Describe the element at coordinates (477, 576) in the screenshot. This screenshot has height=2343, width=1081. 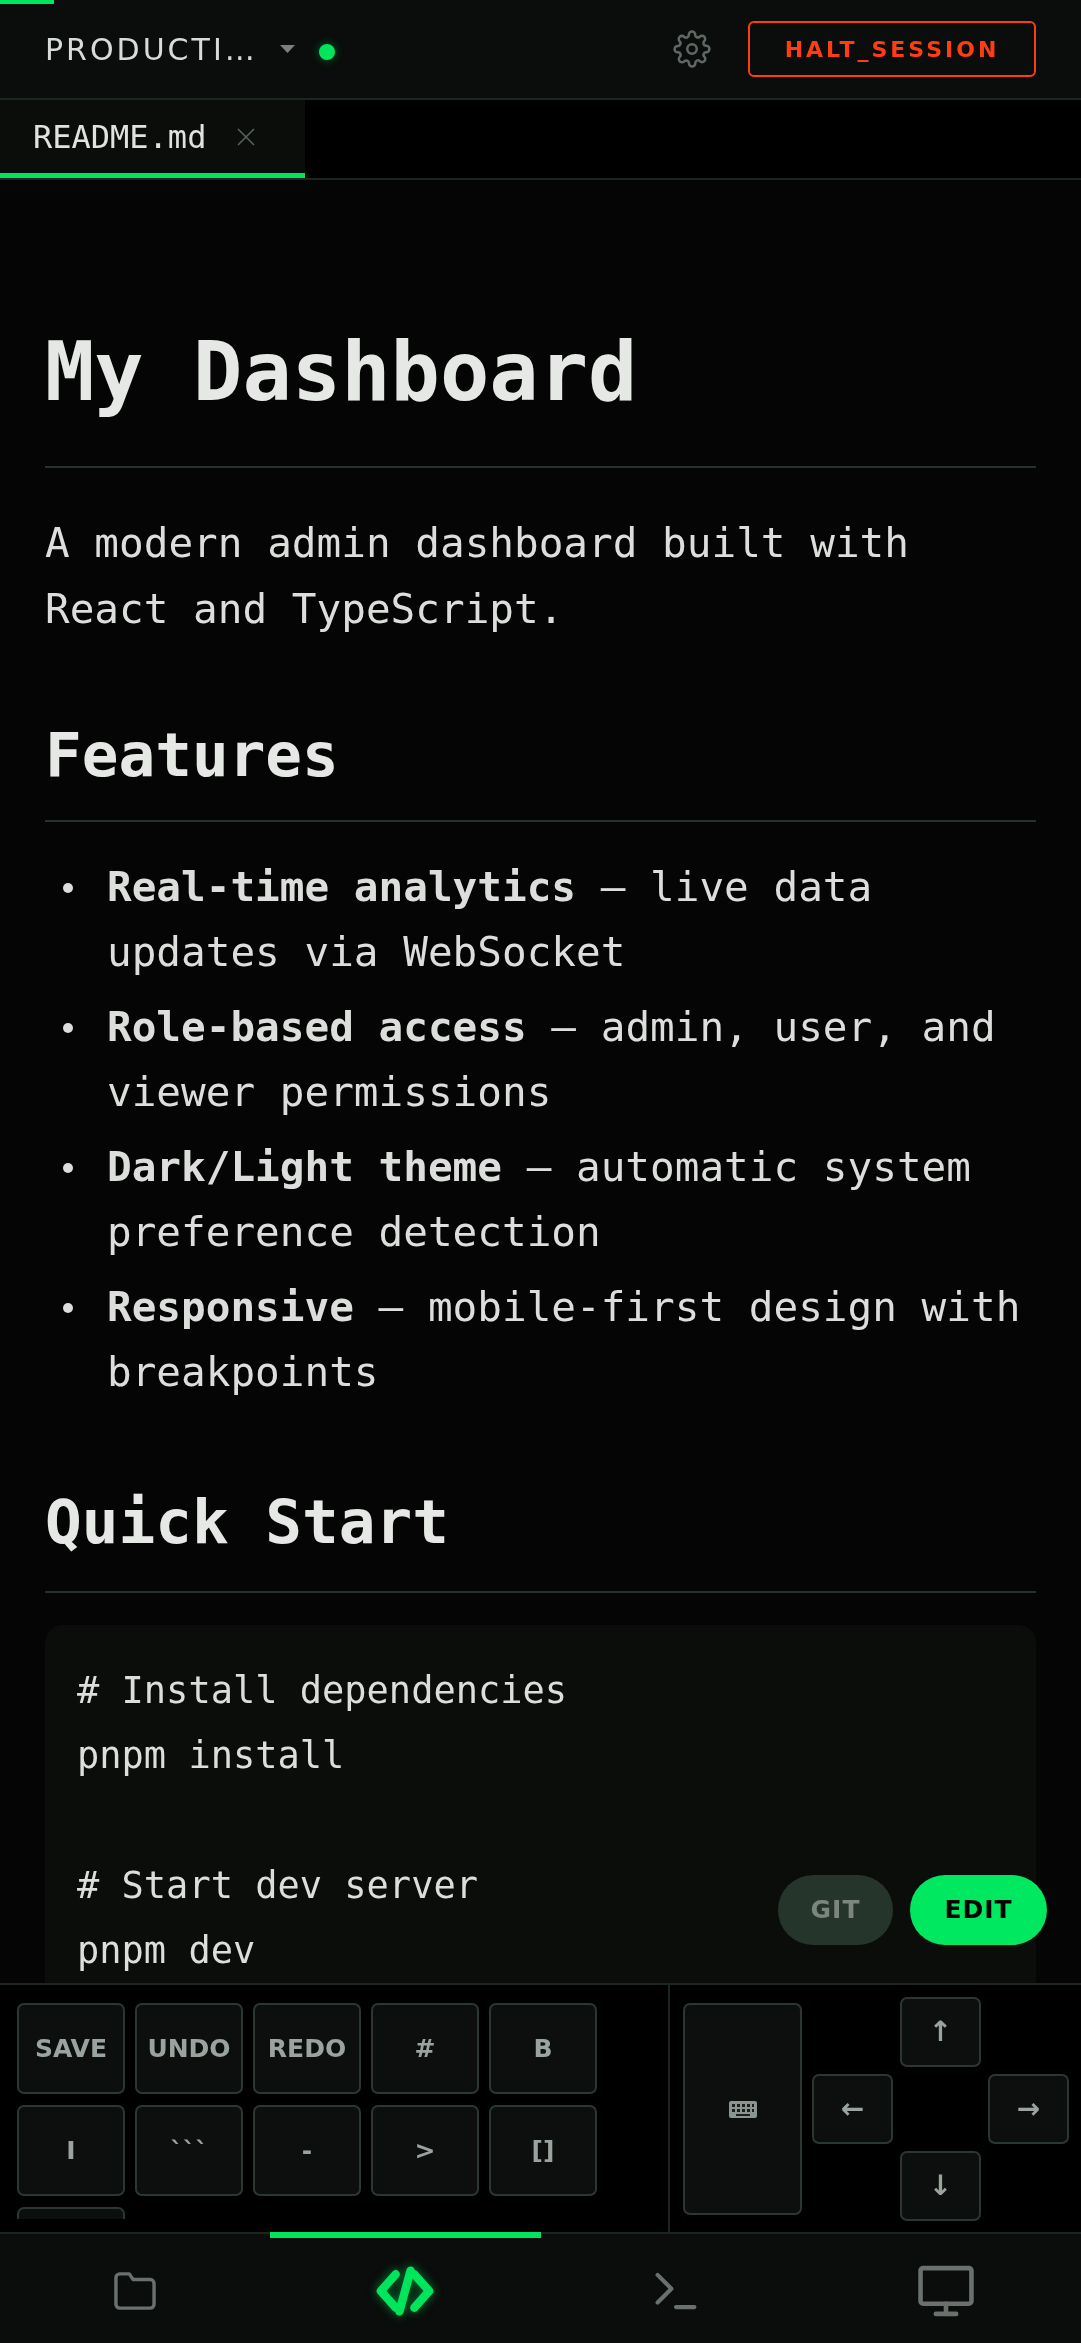
I see `intro-paragraph: A modern admin dashboard built with React and TypeScript.` at that location.